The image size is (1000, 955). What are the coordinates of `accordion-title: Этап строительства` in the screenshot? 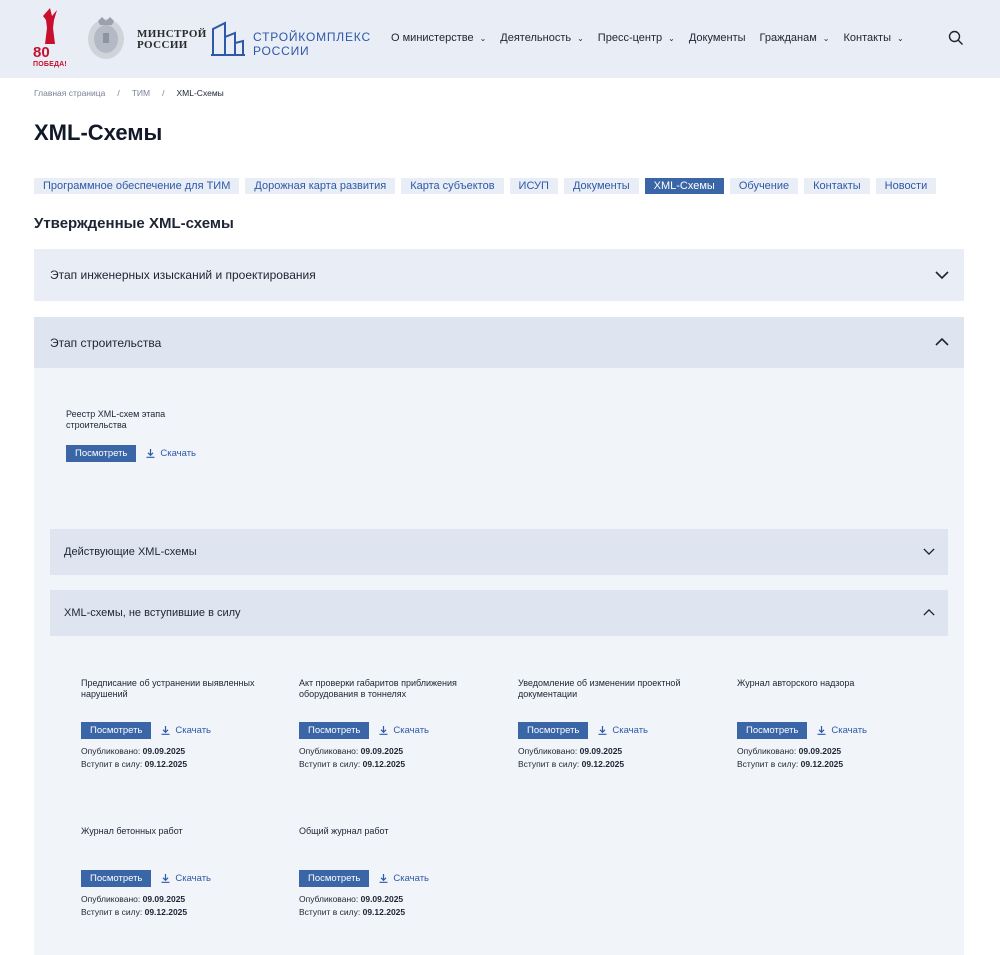 It's located at (106, 343).